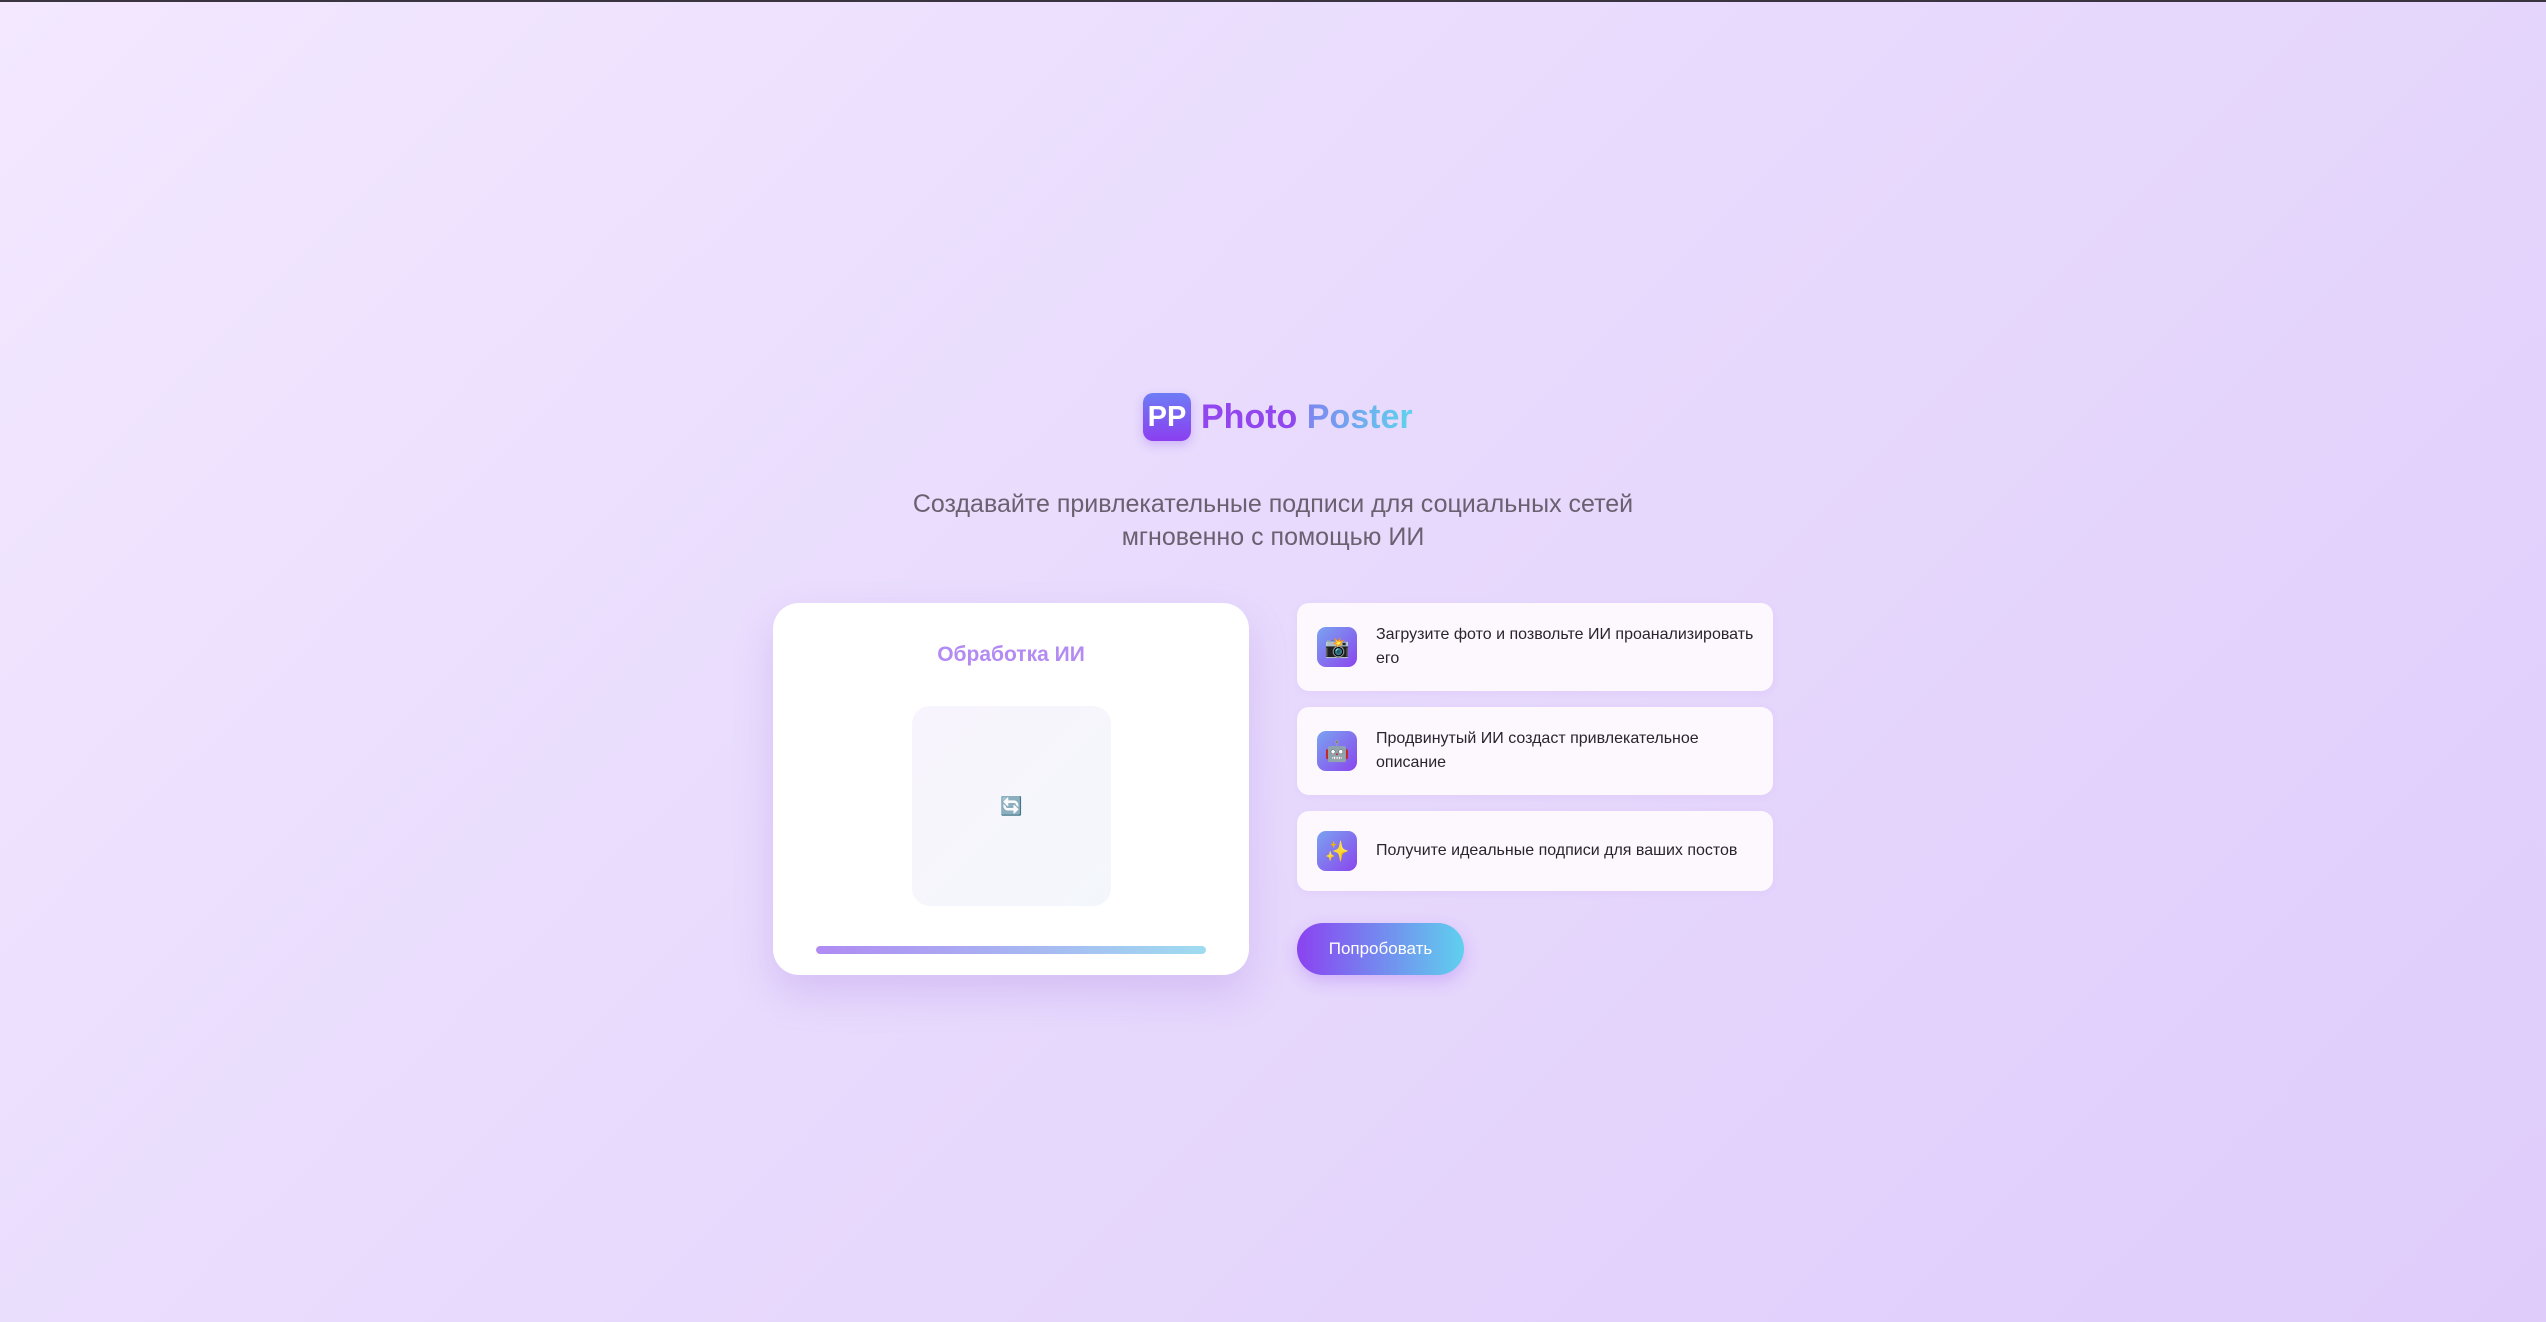 This screenshot has width=2546, height=1322. I want to click on brand-logo: PP Photo Poster, so click(1278, 417).